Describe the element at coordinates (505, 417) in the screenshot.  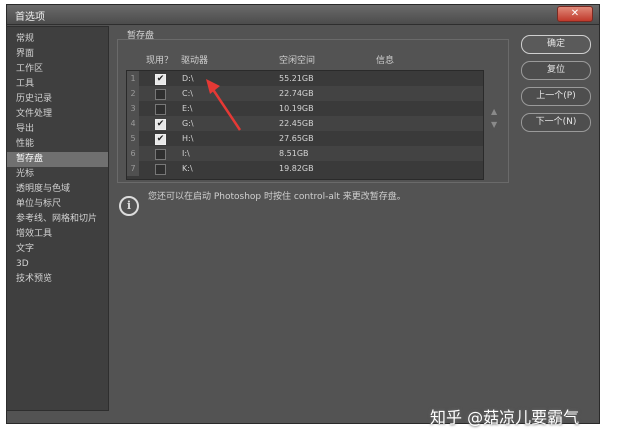
I see `watermark: 知乎 @菇凉儿要霸气` at that location.